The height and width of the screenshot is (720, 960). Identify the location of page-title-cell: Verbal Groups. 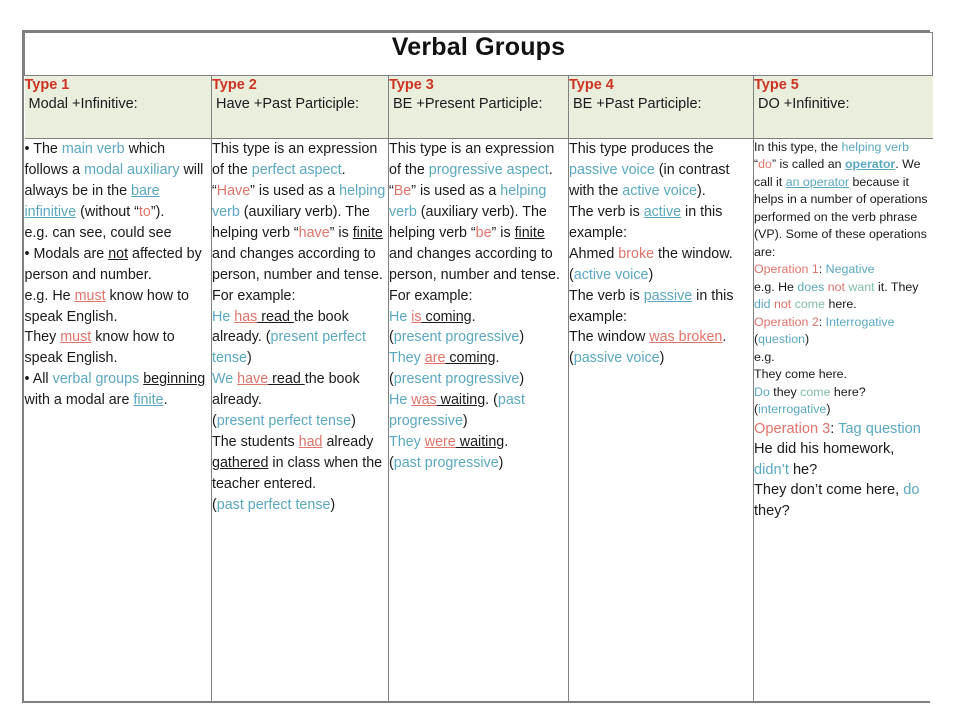
(478, 54).